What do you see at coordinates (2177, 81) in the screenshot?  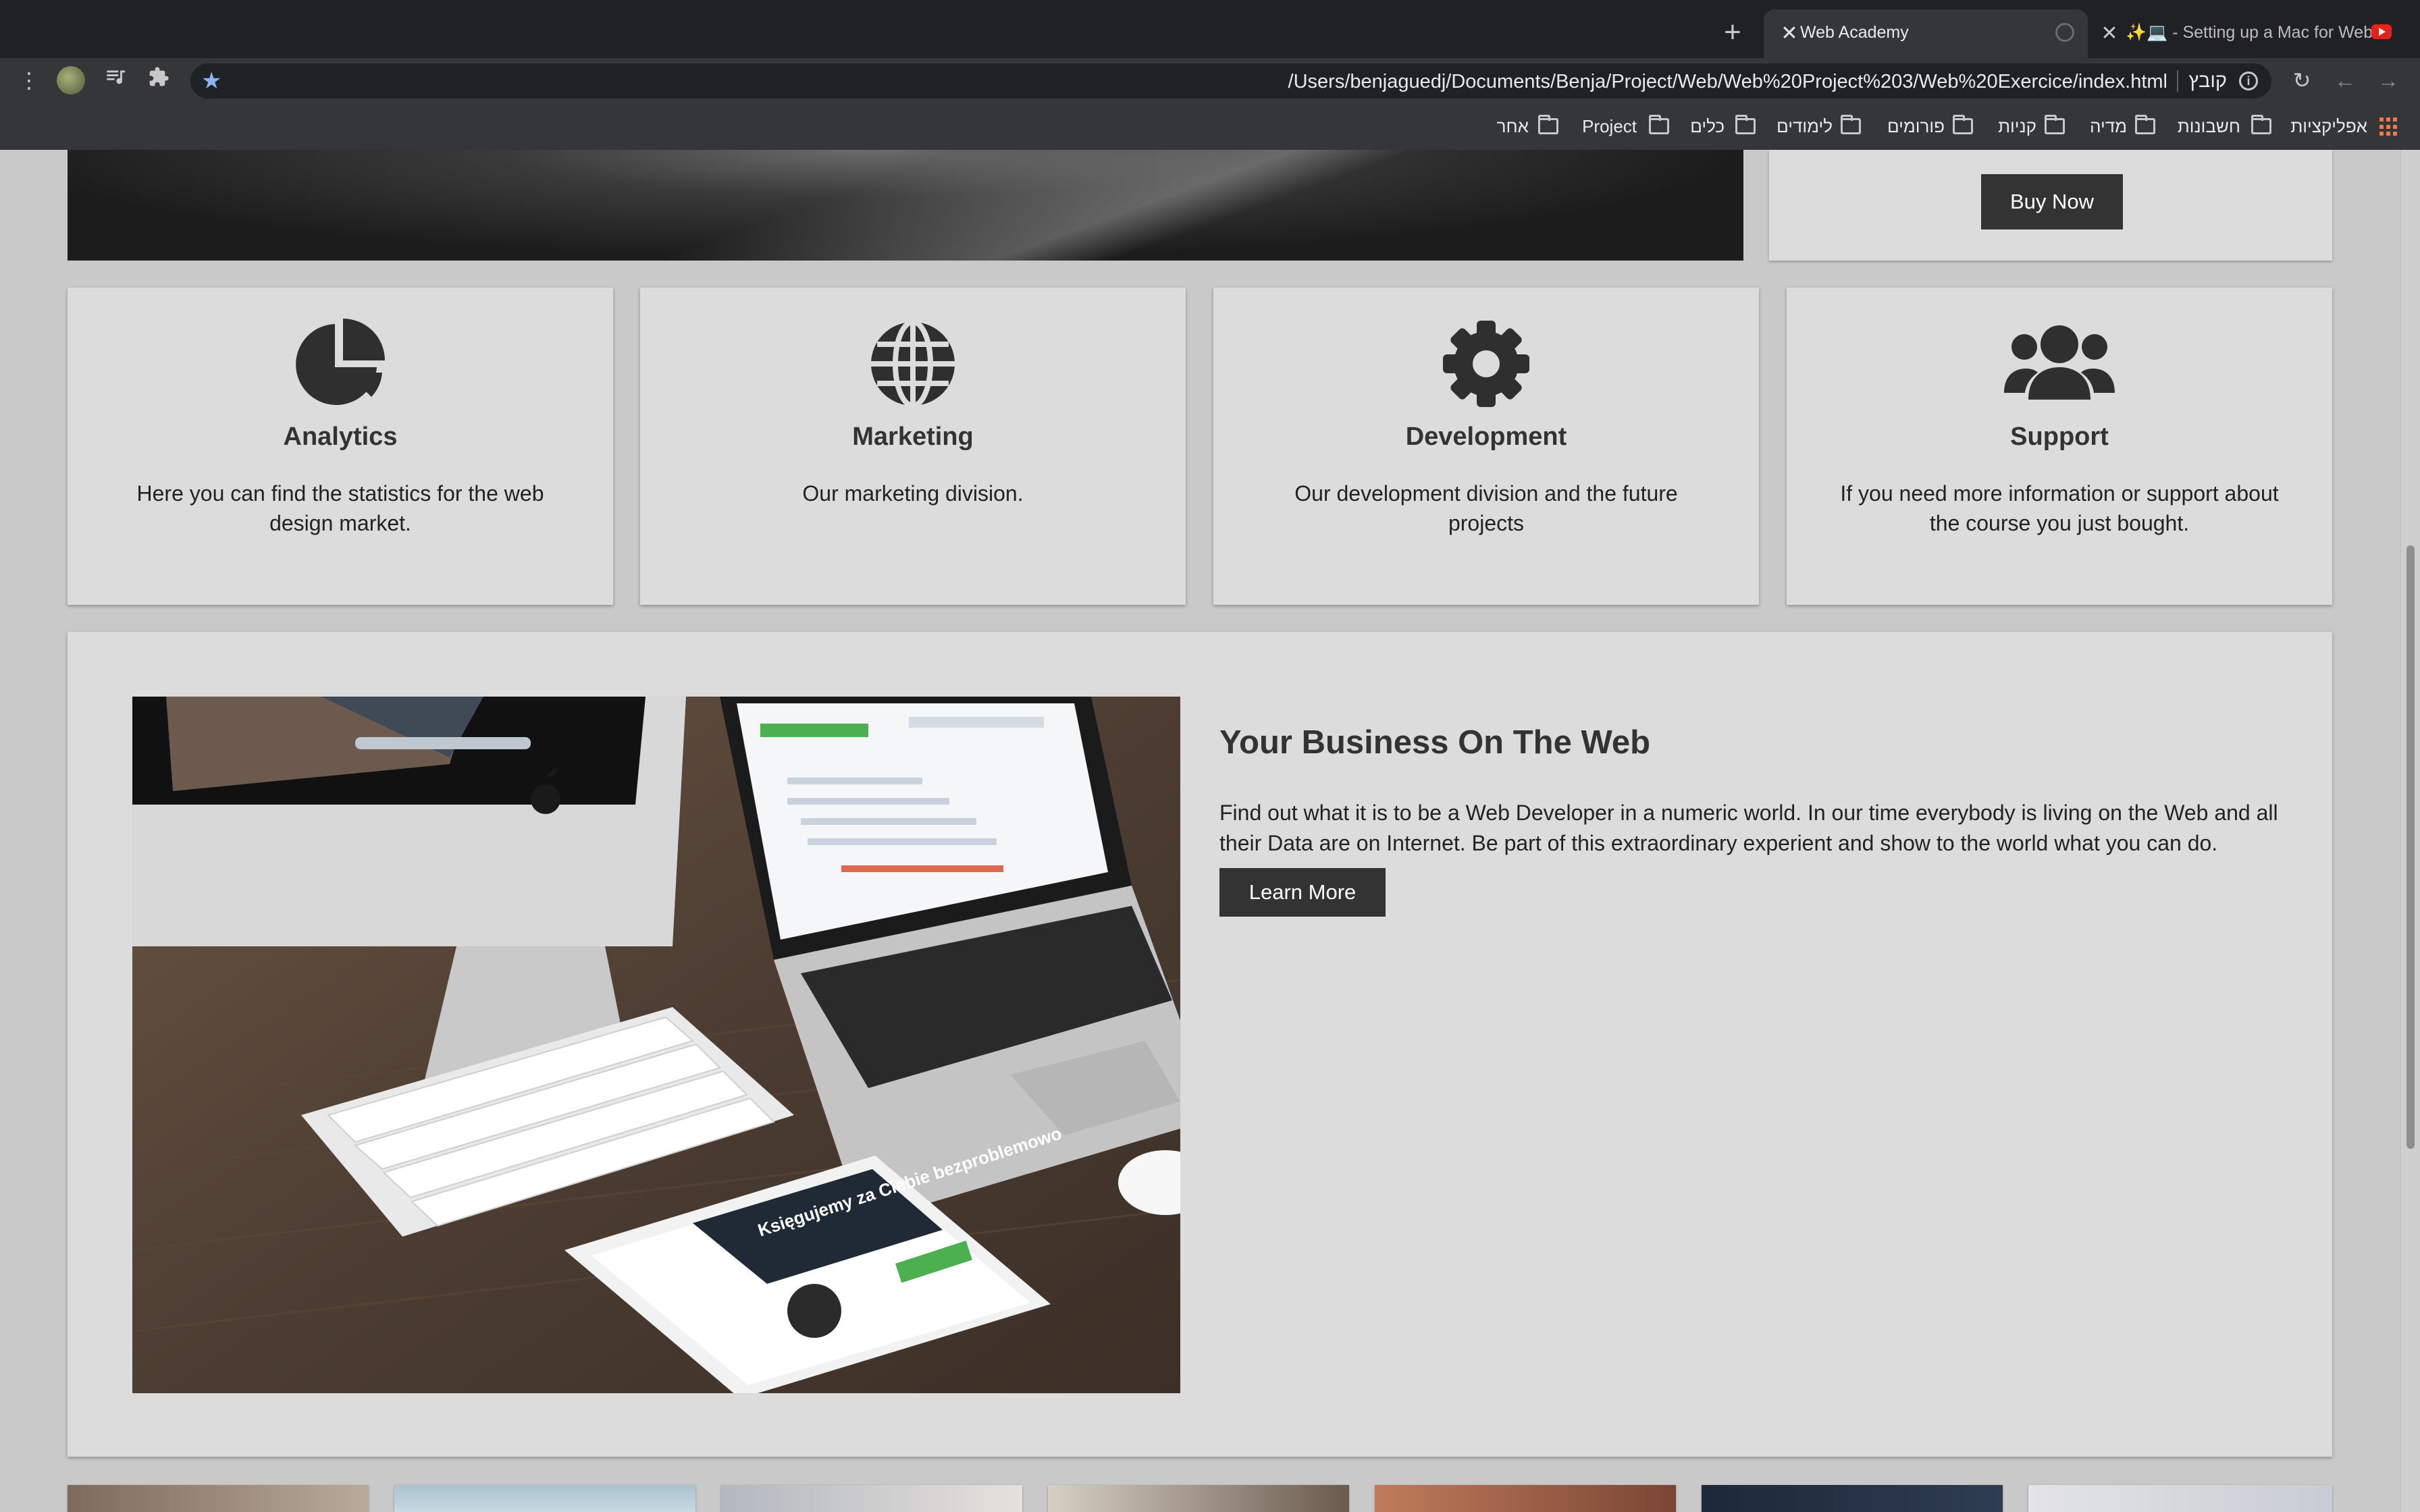 I see `divider` at bounding box center [2177, 81].